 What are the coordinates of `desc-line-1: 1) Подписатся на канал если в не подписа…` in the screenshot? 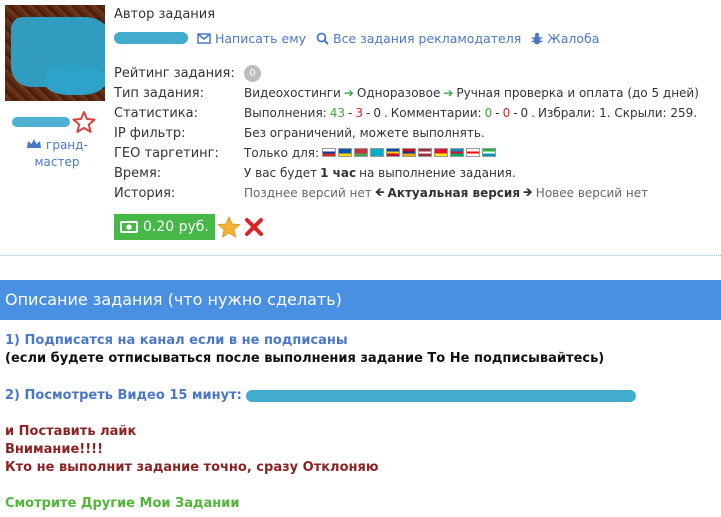 It's located at (176, 340).